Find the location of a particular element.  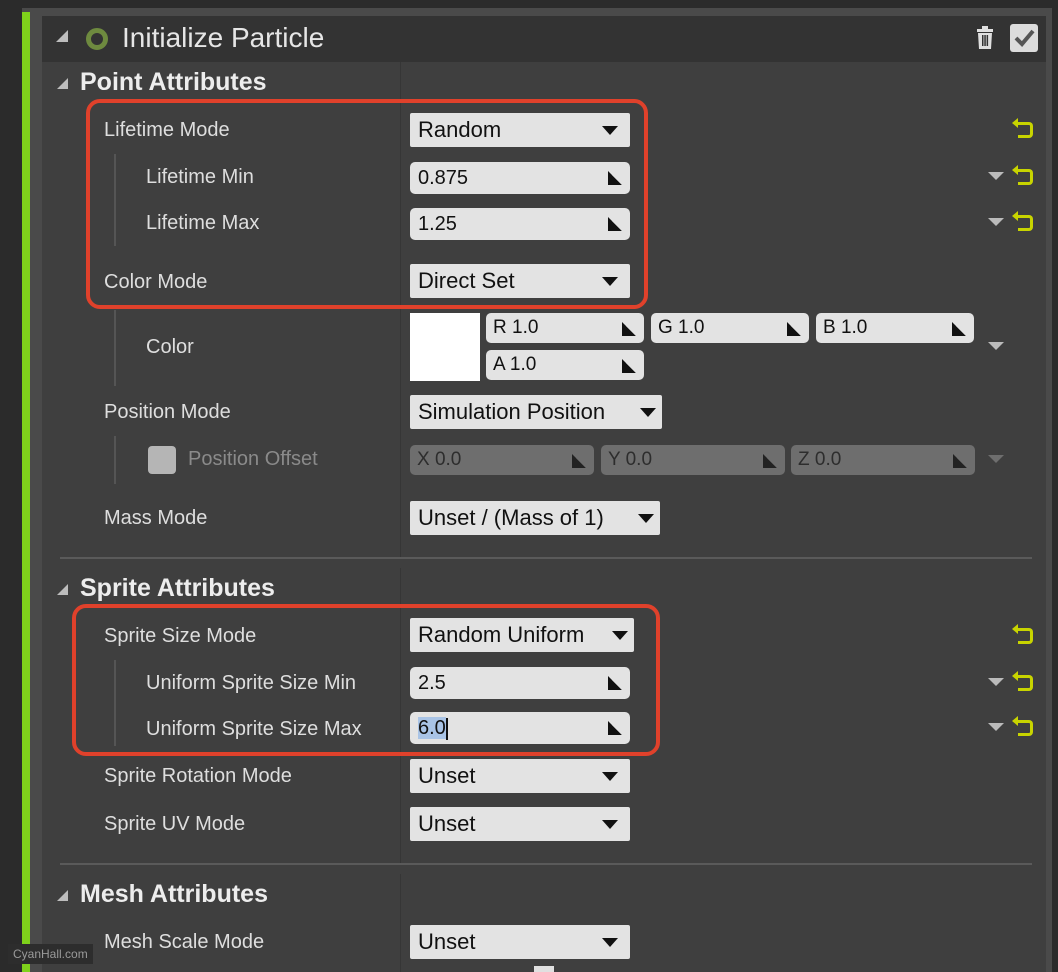

position-mode-value: Simulation Position is located at coordinates (512, 411).